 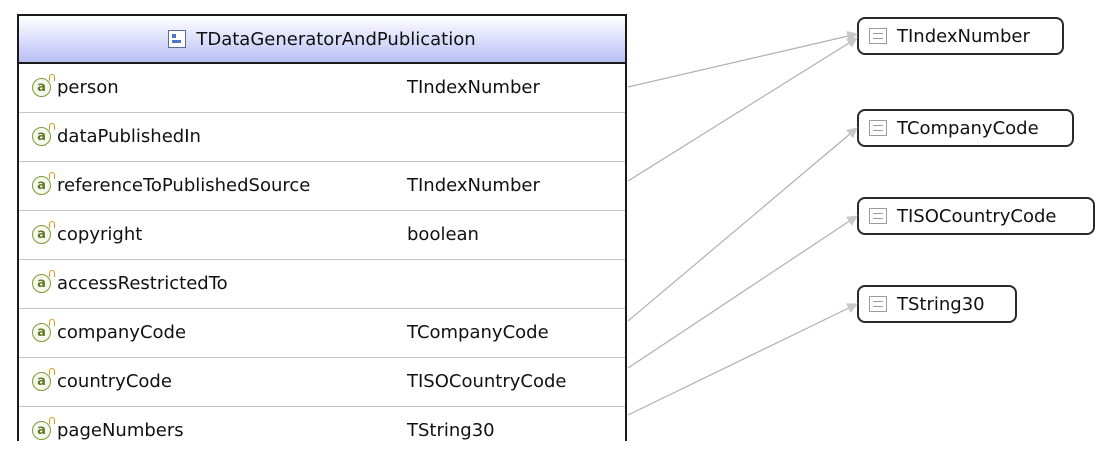 What do you see at coordinates (336, 39) in the screenshot?
I see `class-title: TDataGeneratorAndPublication` at bounding box center [336, 39].